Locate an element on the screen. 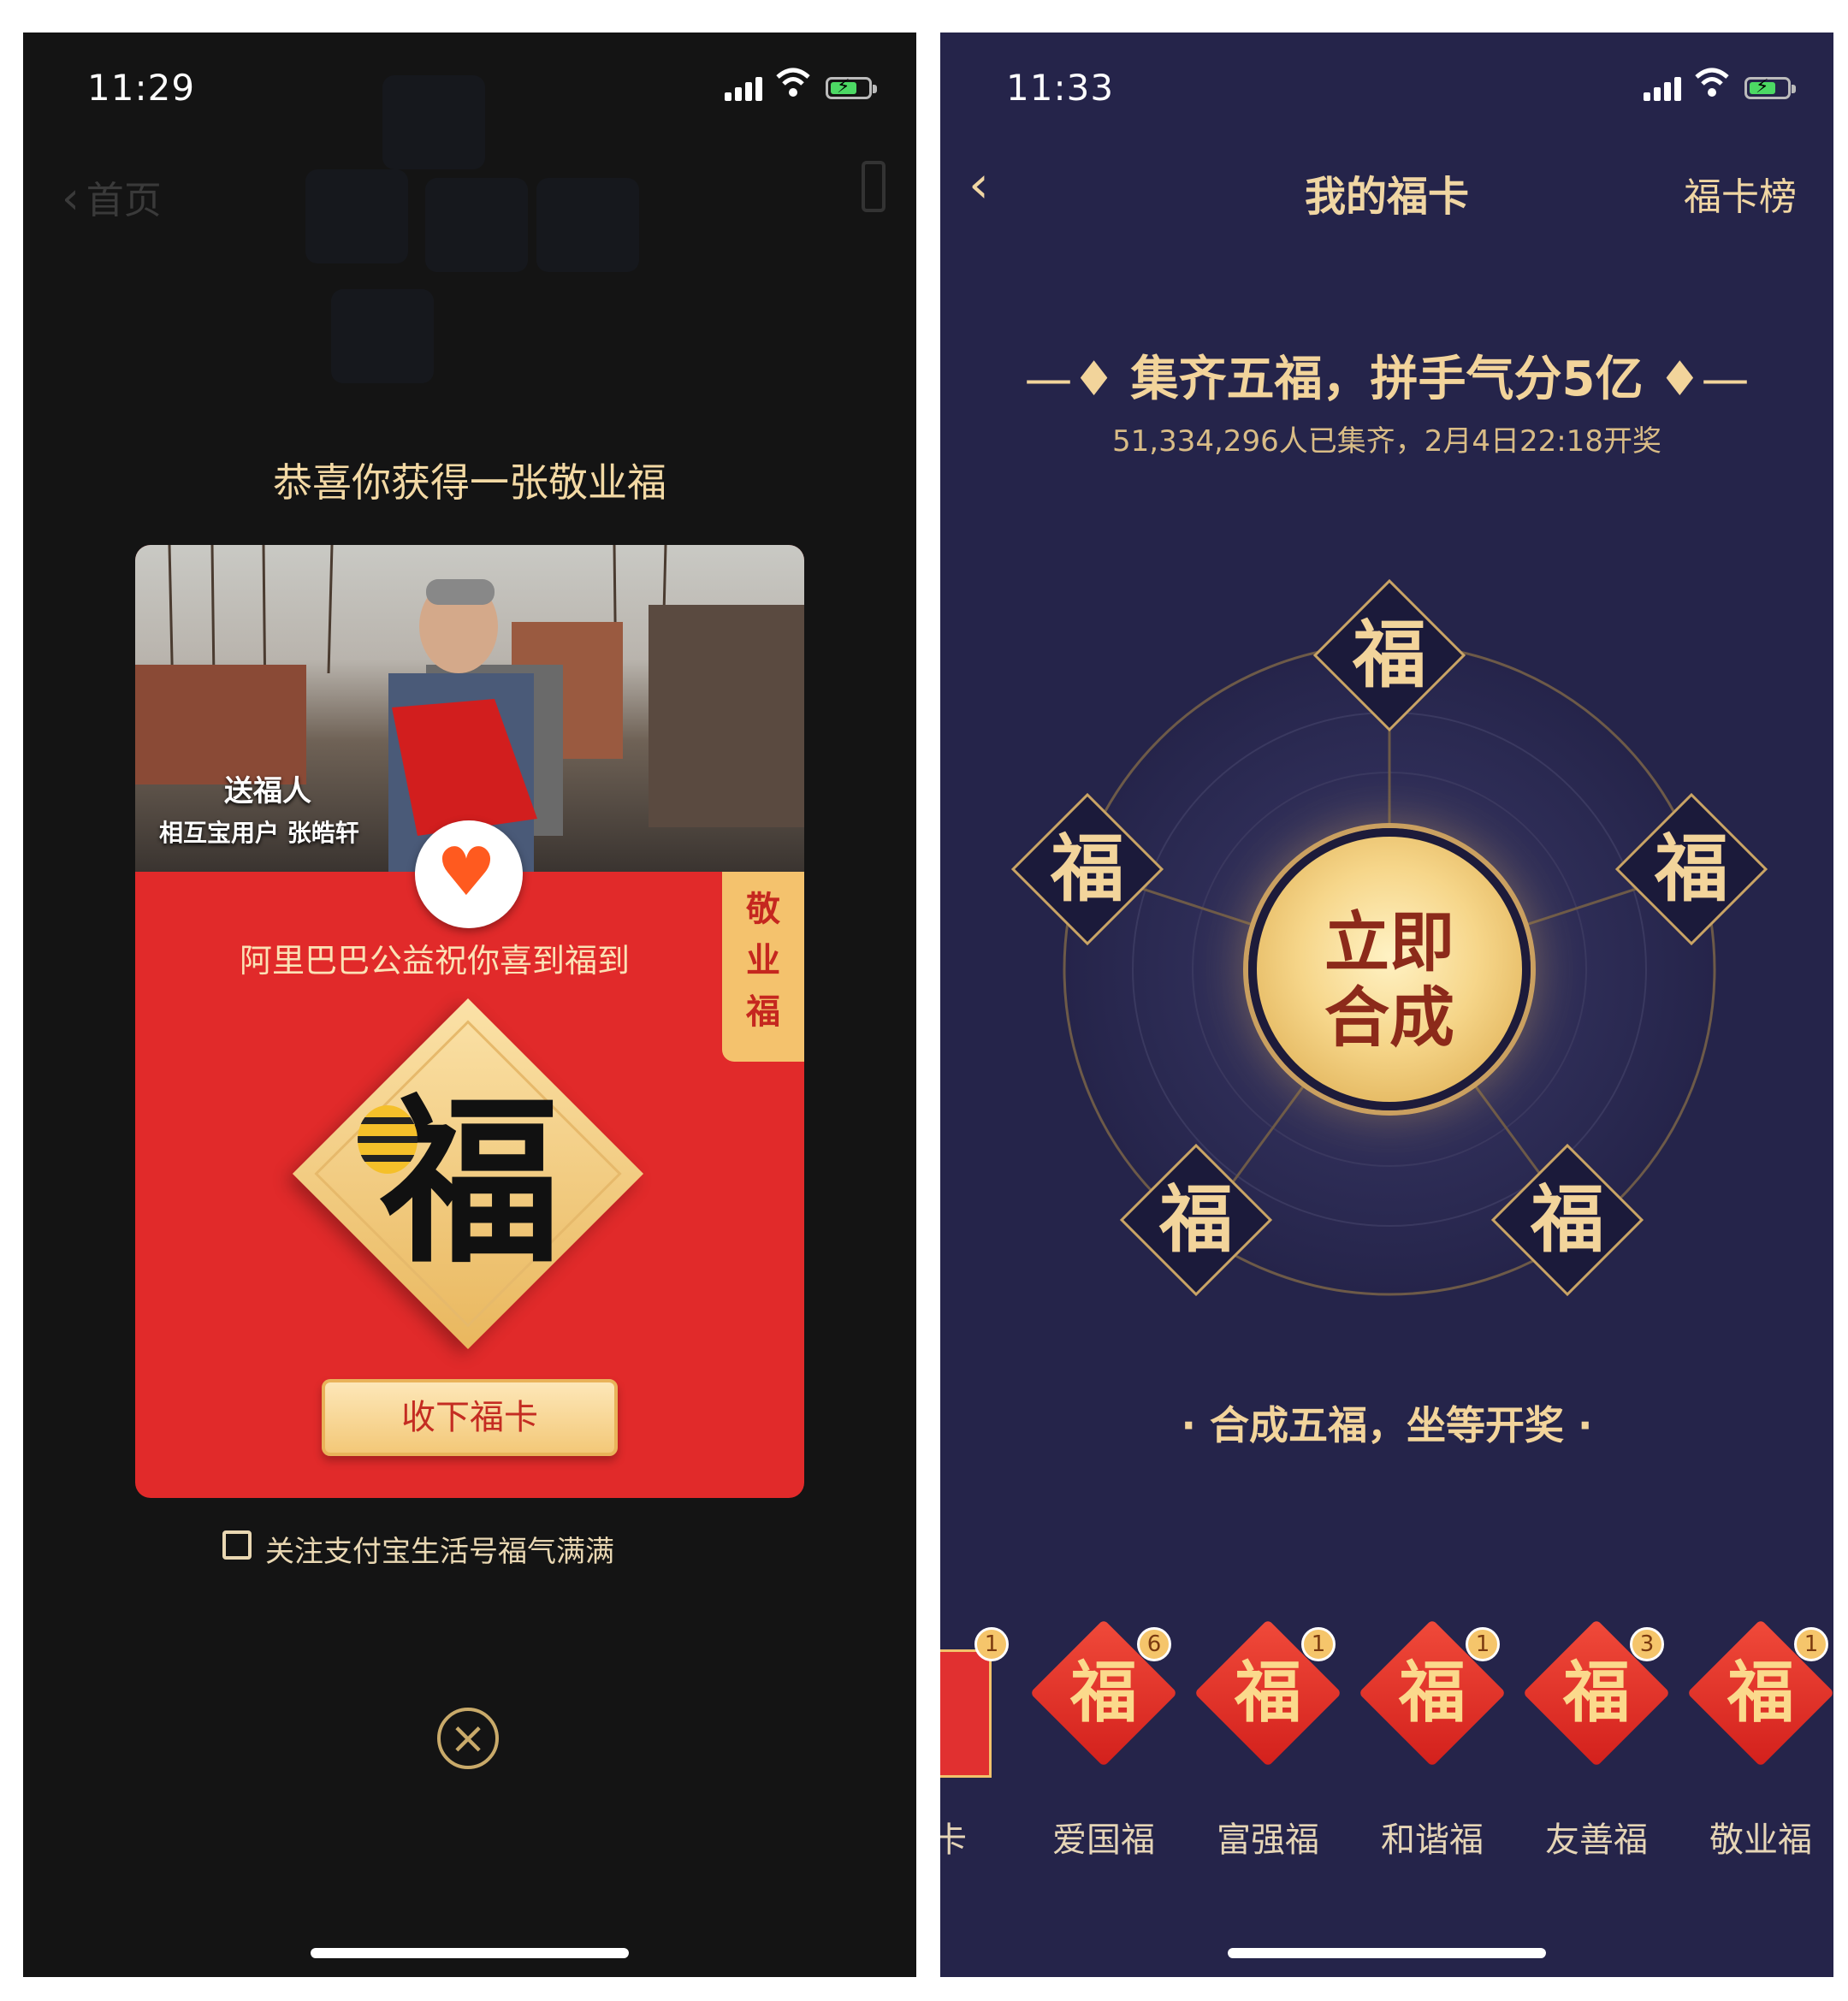  card-type-tag: 福 敬 业 福 is located at coordinates (763, 967).